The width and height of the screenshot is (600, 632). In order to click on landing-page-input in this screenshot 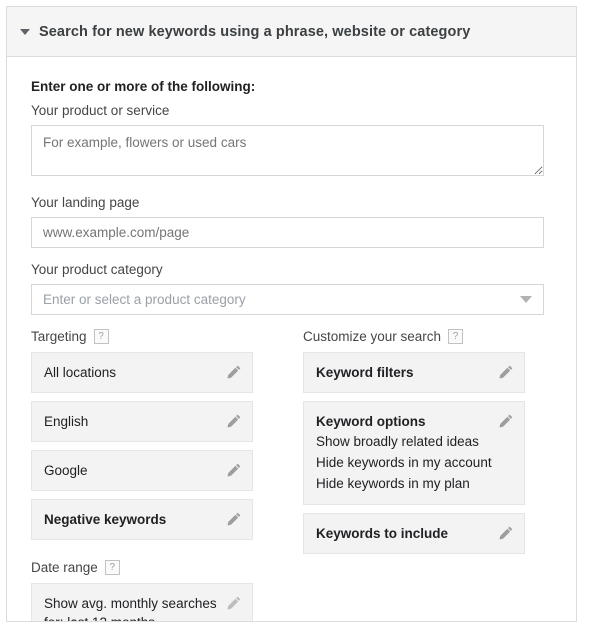, I will do `click(287, 232)`.